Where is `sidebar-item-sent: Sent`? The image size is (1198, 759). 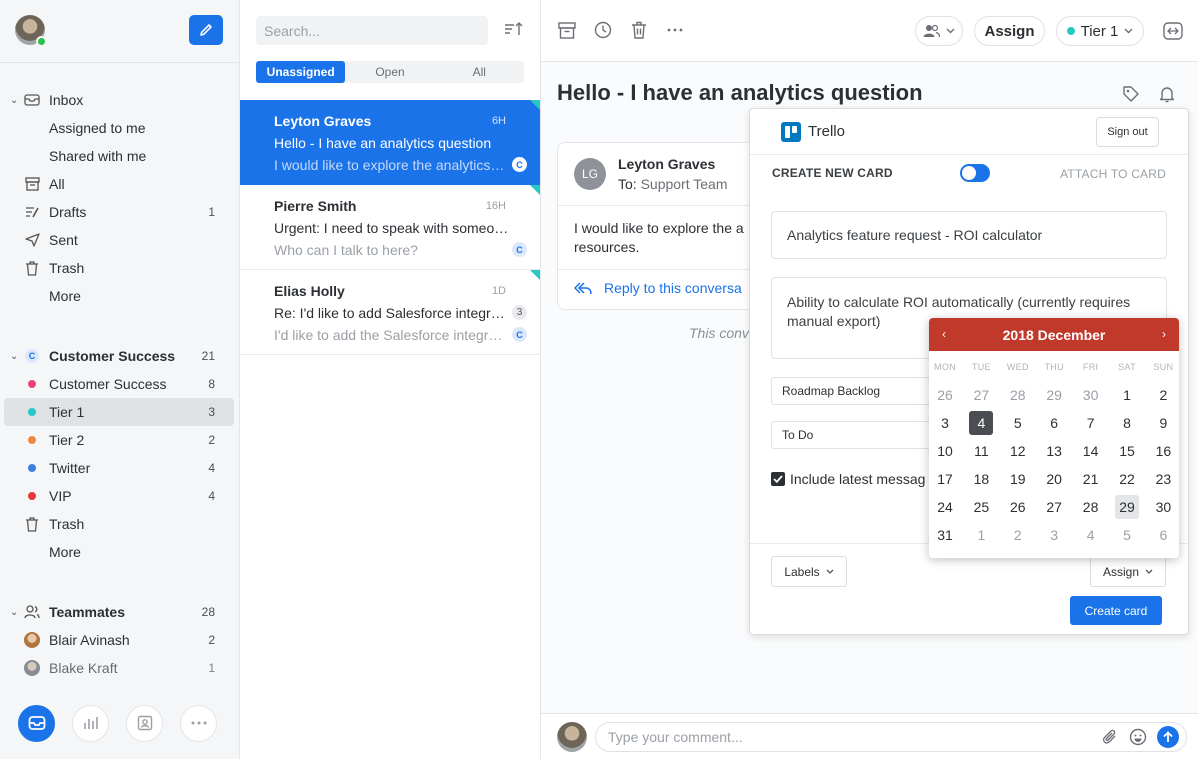 sidebar-item-sent: Sent is located at coordinates (119, 240).